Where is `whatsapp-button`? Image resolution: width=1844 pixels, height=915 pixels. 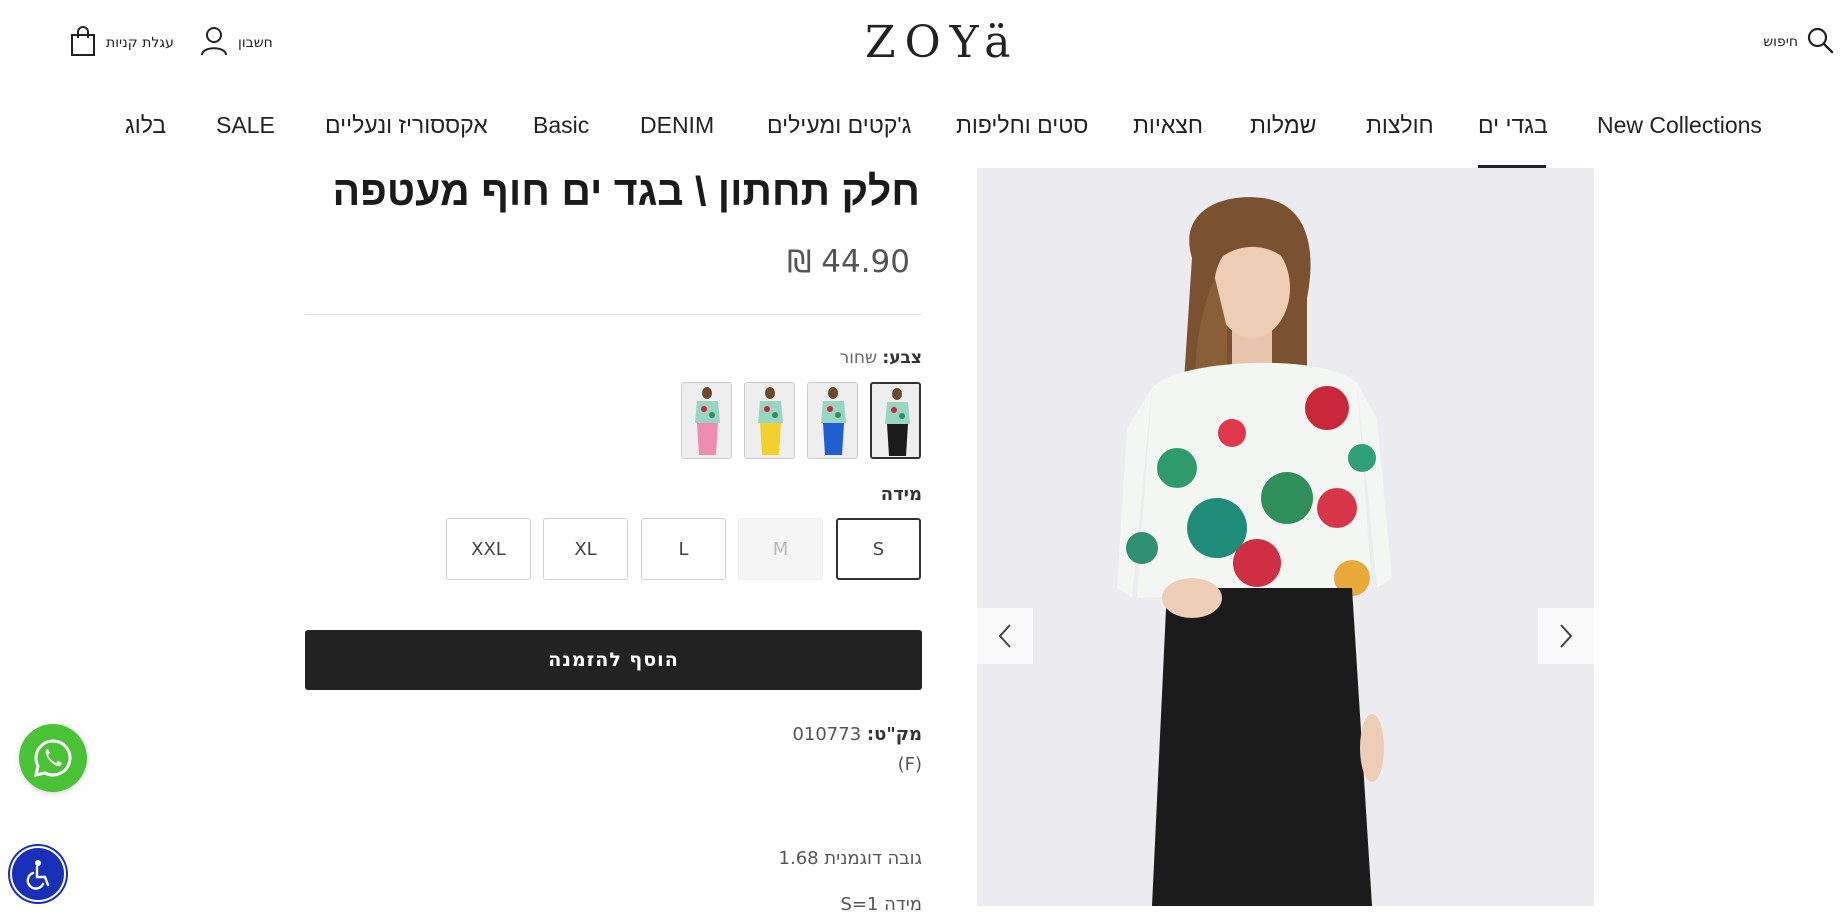
whatsapp-button is located at coordinates (53, 758).